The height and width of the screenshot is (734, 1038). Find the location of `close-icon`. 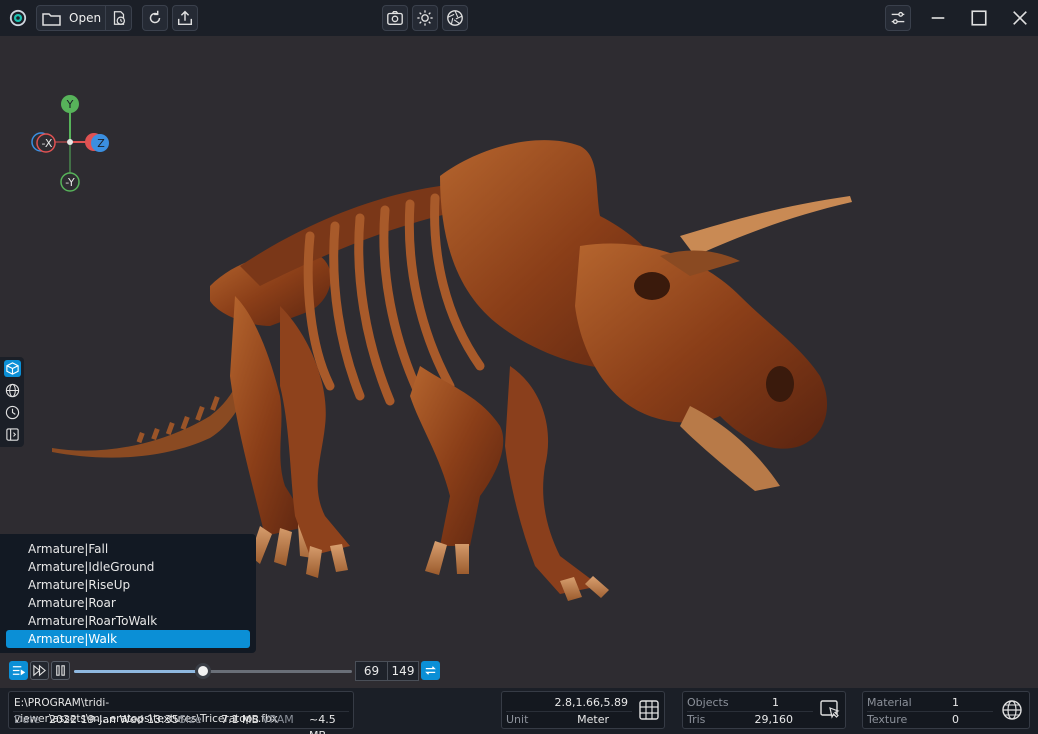

close-icon is located at coordinates (1020, 18).